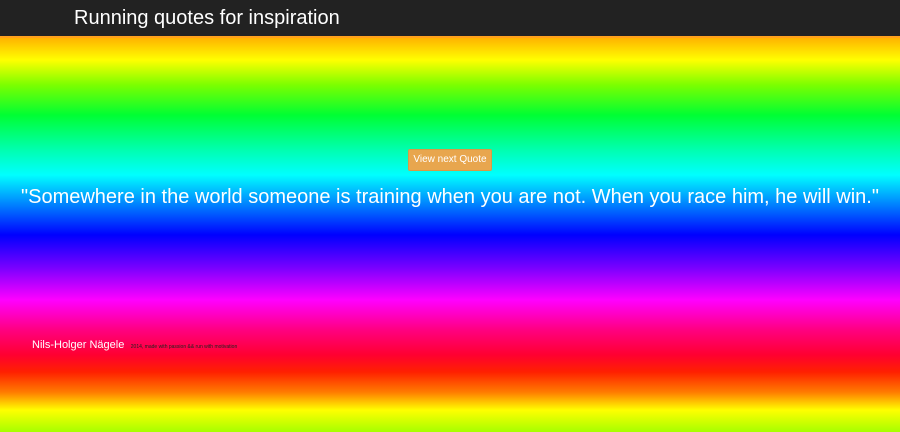  Describe the element at coordinates (450, 160) in the screenshot. I see `view-next-quote-button: View next Quote` at that location.